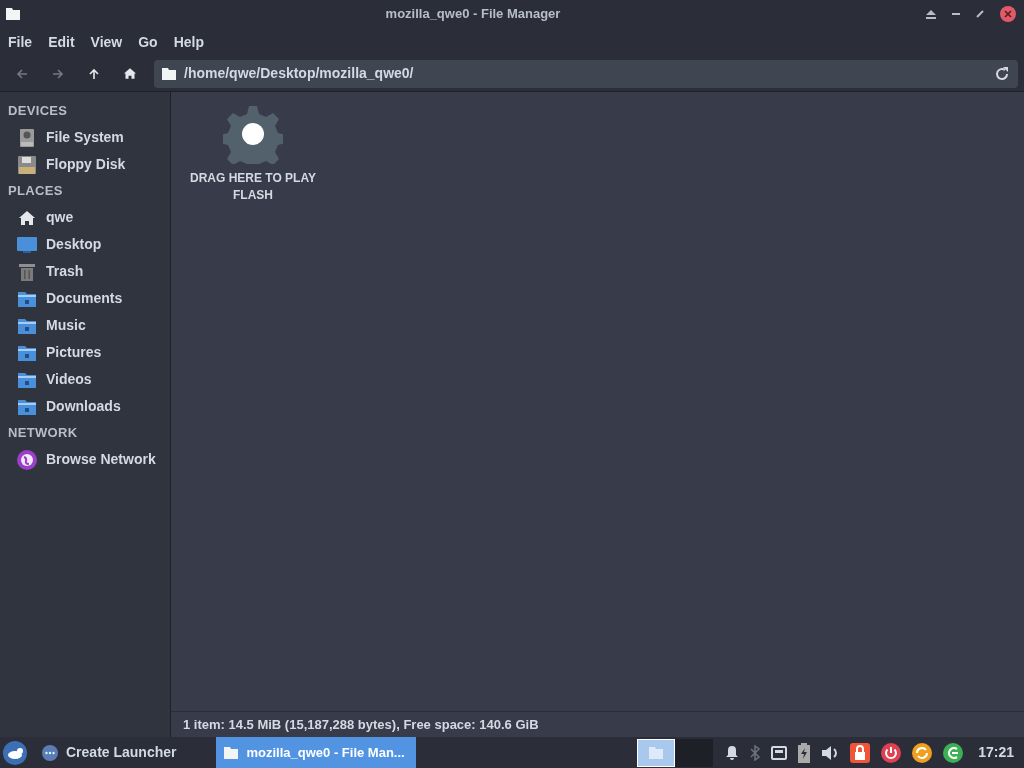 This screenshot has width=1024, height=768. I want to click on menu-item: File, so click(20, 42).